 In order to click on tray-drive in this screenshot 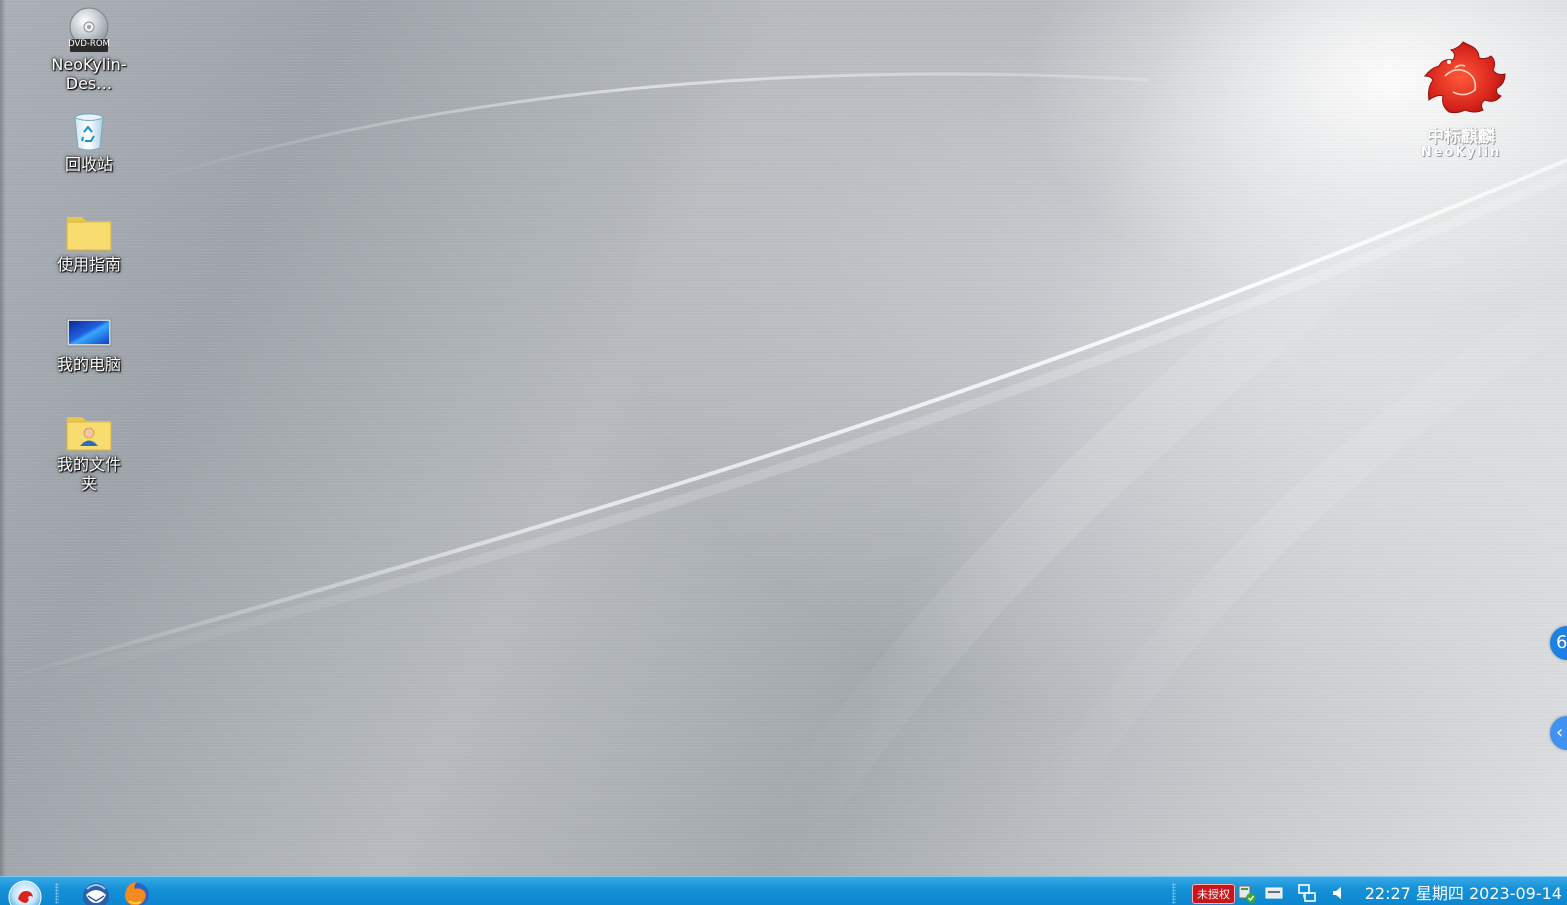, I will do `click(1274, 892)`.